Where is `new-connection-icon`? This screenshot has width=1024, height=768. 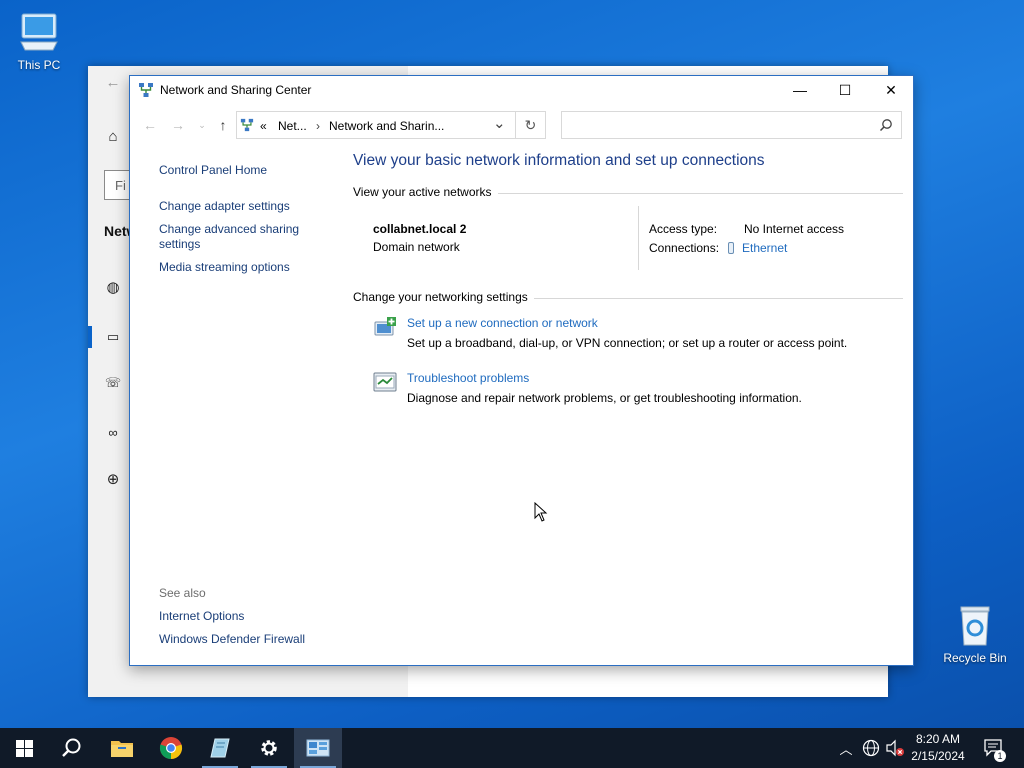
new-connection-icon is located at coordinates (385, 326).